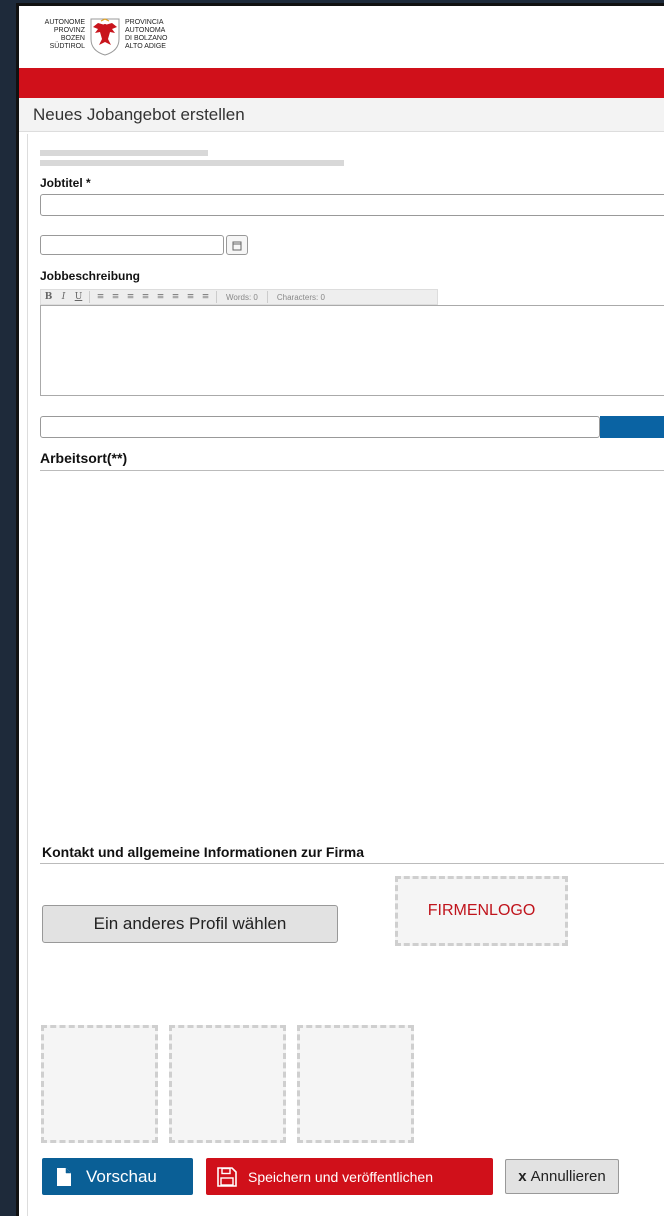  What do you see at coordinates (72, 38) in the screenshot?
I see `logo-line: BOZEN` at bounding box center [72, 38].